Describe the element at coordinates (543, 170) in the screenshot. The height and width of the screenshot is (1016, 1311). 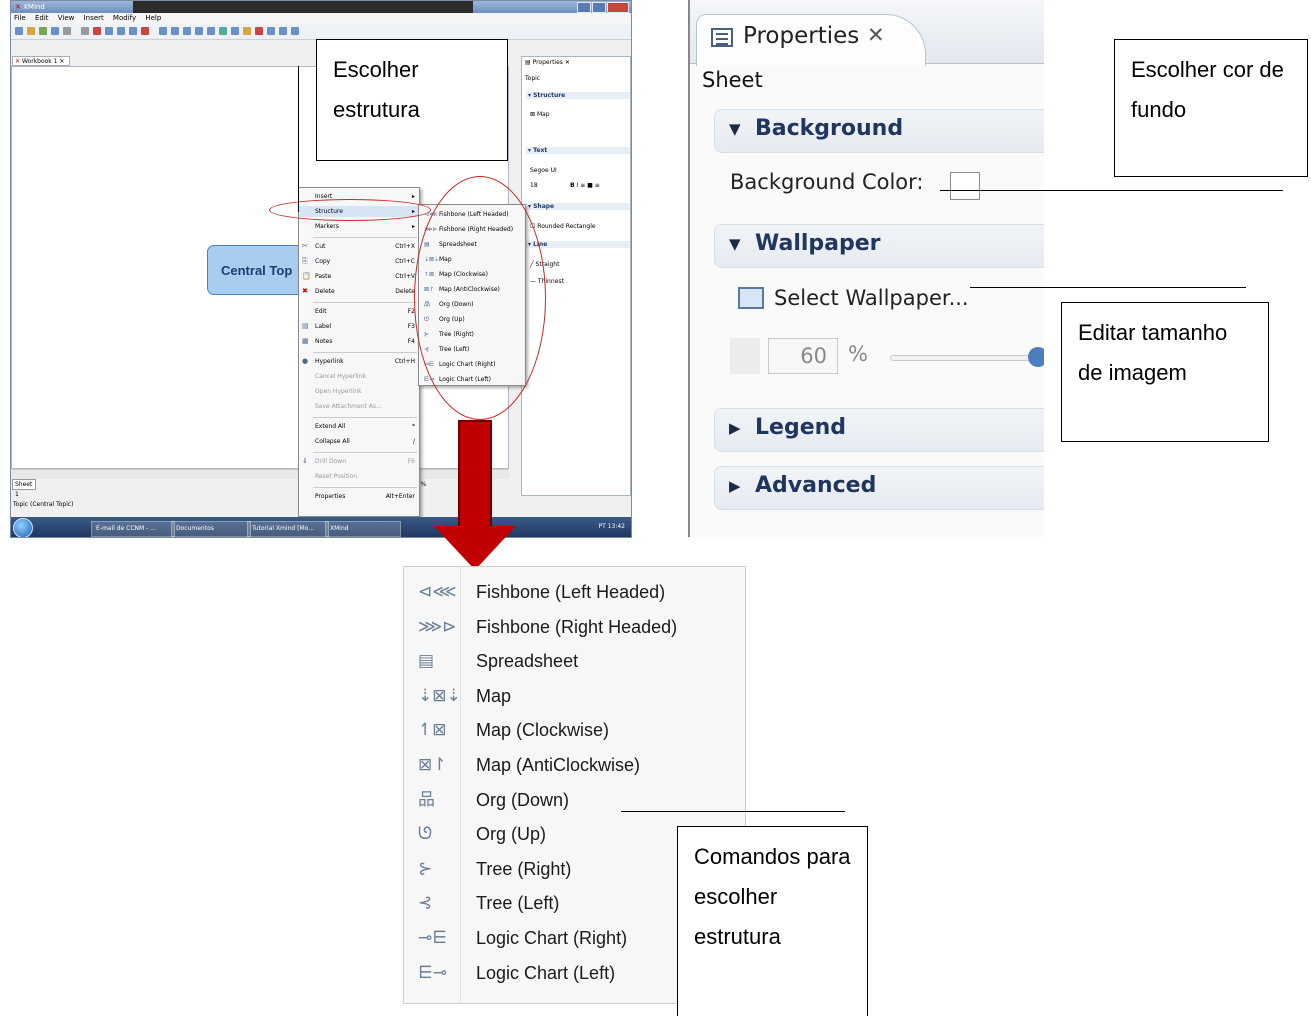
I see `font-dropdown: Segoe UI` at that location.